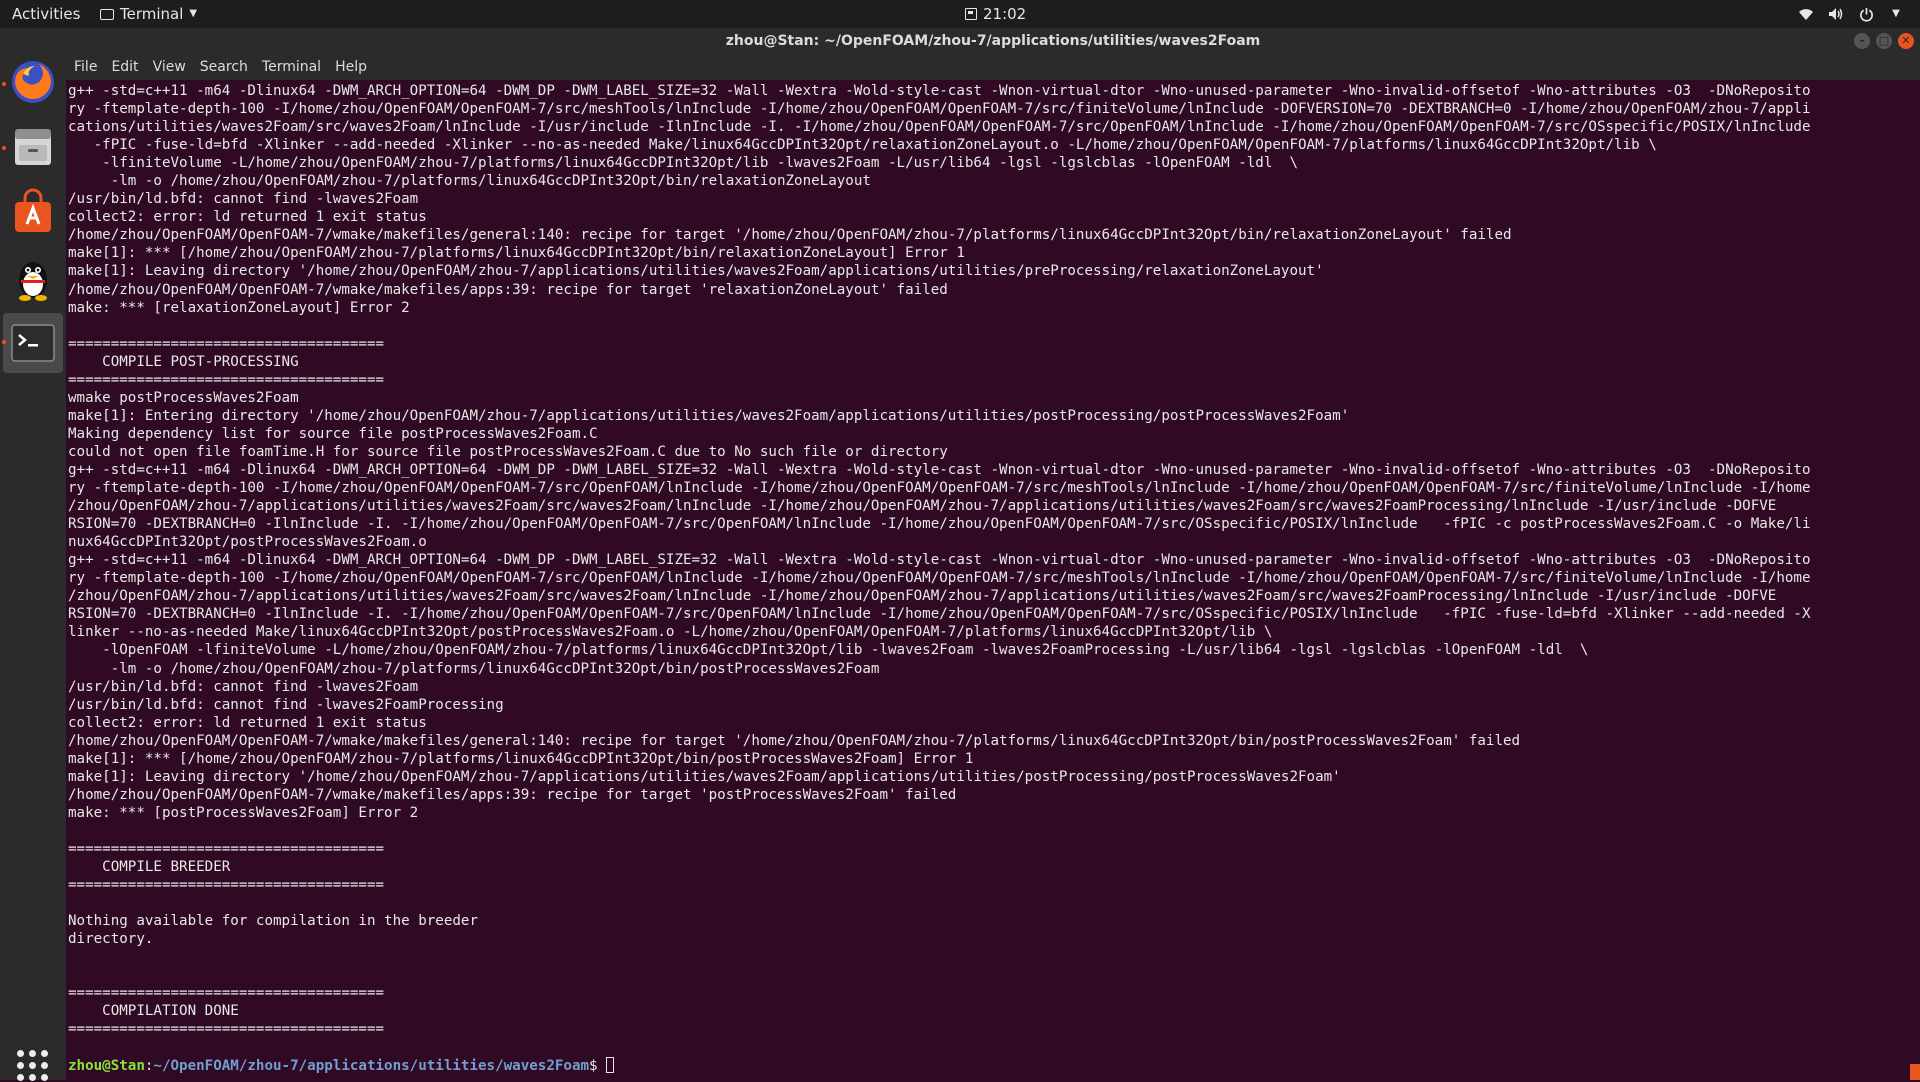  I want to click on power-icon, so click(1866, 14).